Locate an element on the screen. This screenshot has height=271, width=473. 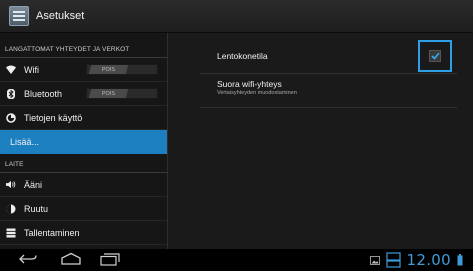
data-usage-icon is located at coordinates (11, 117).